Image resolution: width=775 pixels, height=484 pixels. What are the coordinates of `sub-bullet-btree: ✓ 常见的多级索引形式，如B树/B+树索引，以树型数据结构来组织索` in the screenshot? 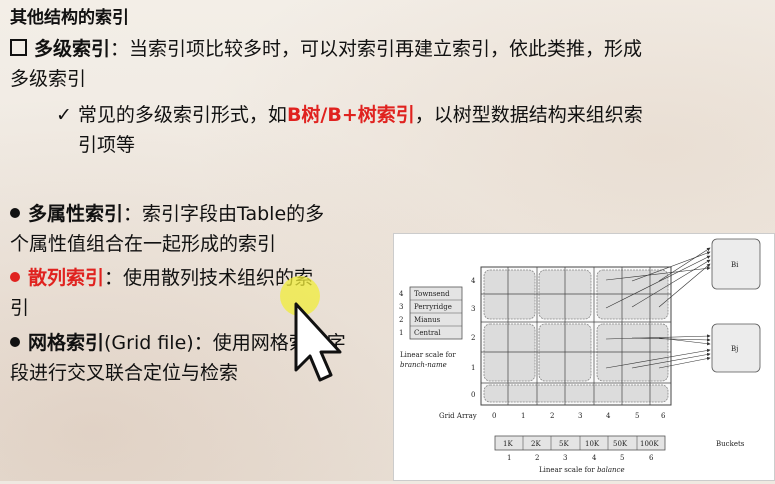 It's located at (349, 115).